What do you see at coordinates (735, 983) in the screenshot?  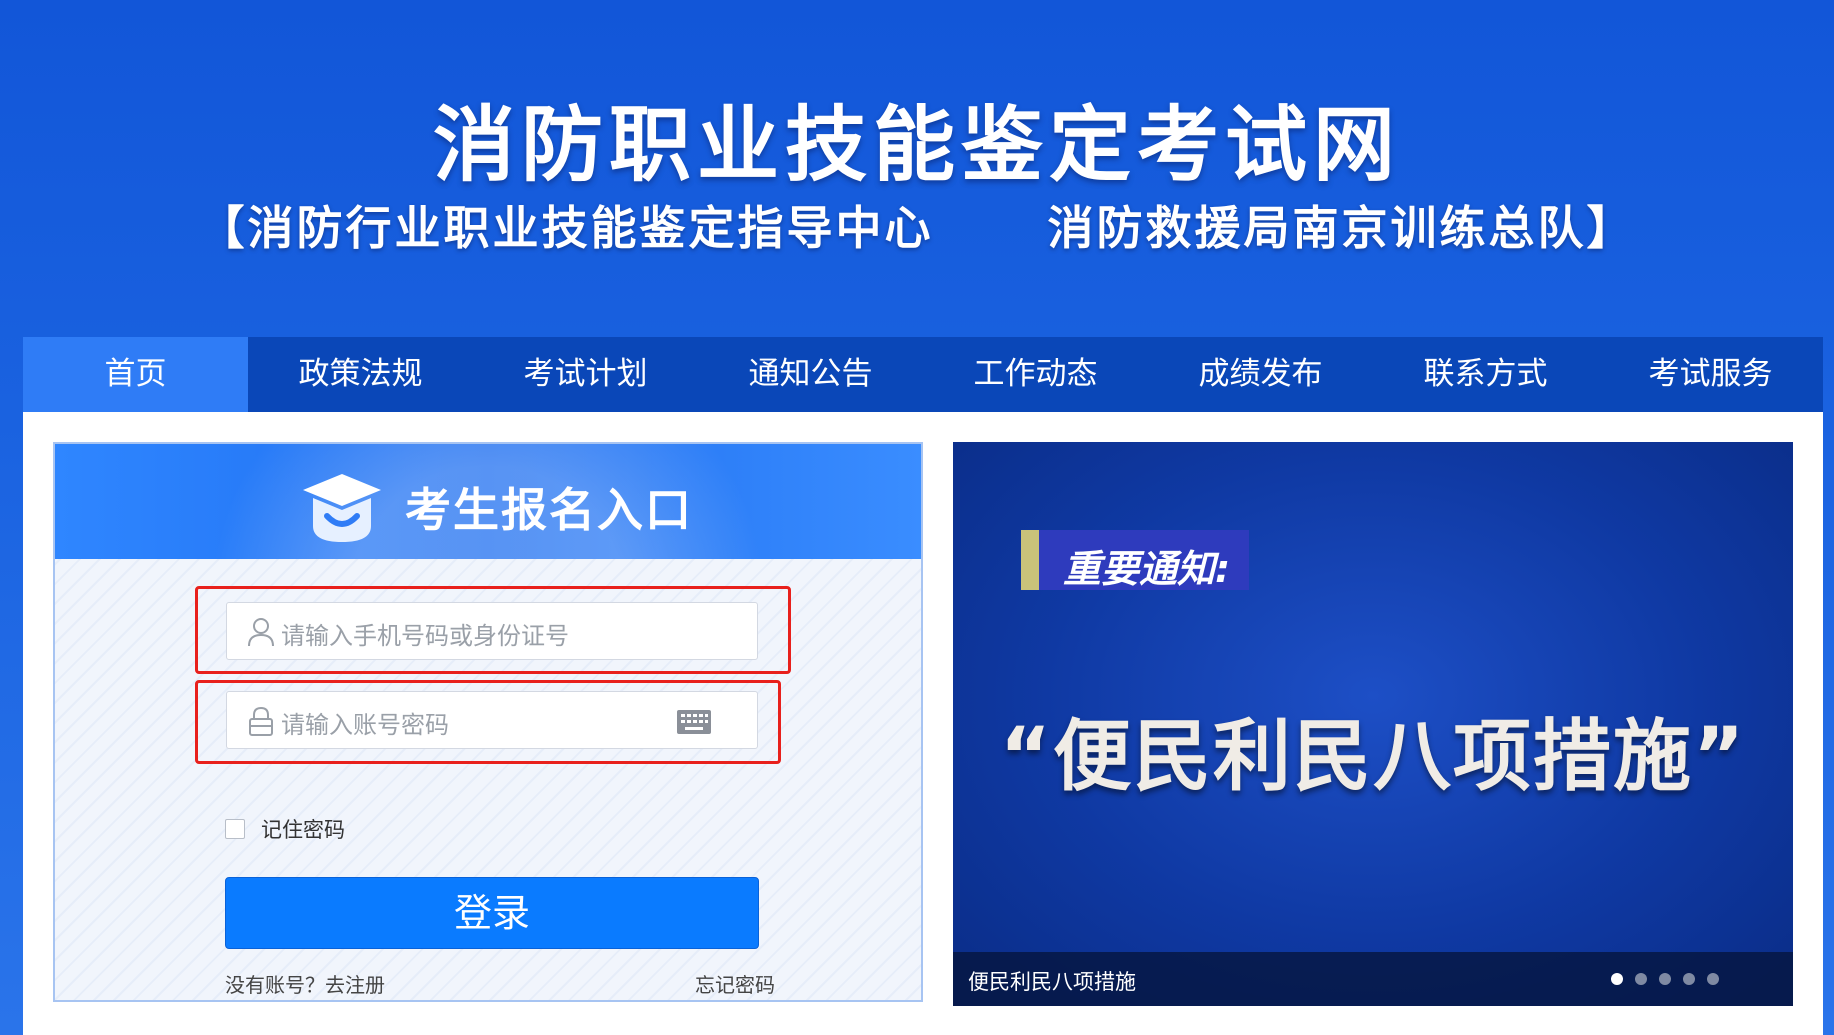 I see `forgot-password-link: 忘记密码` at bounding box center [735, 983].